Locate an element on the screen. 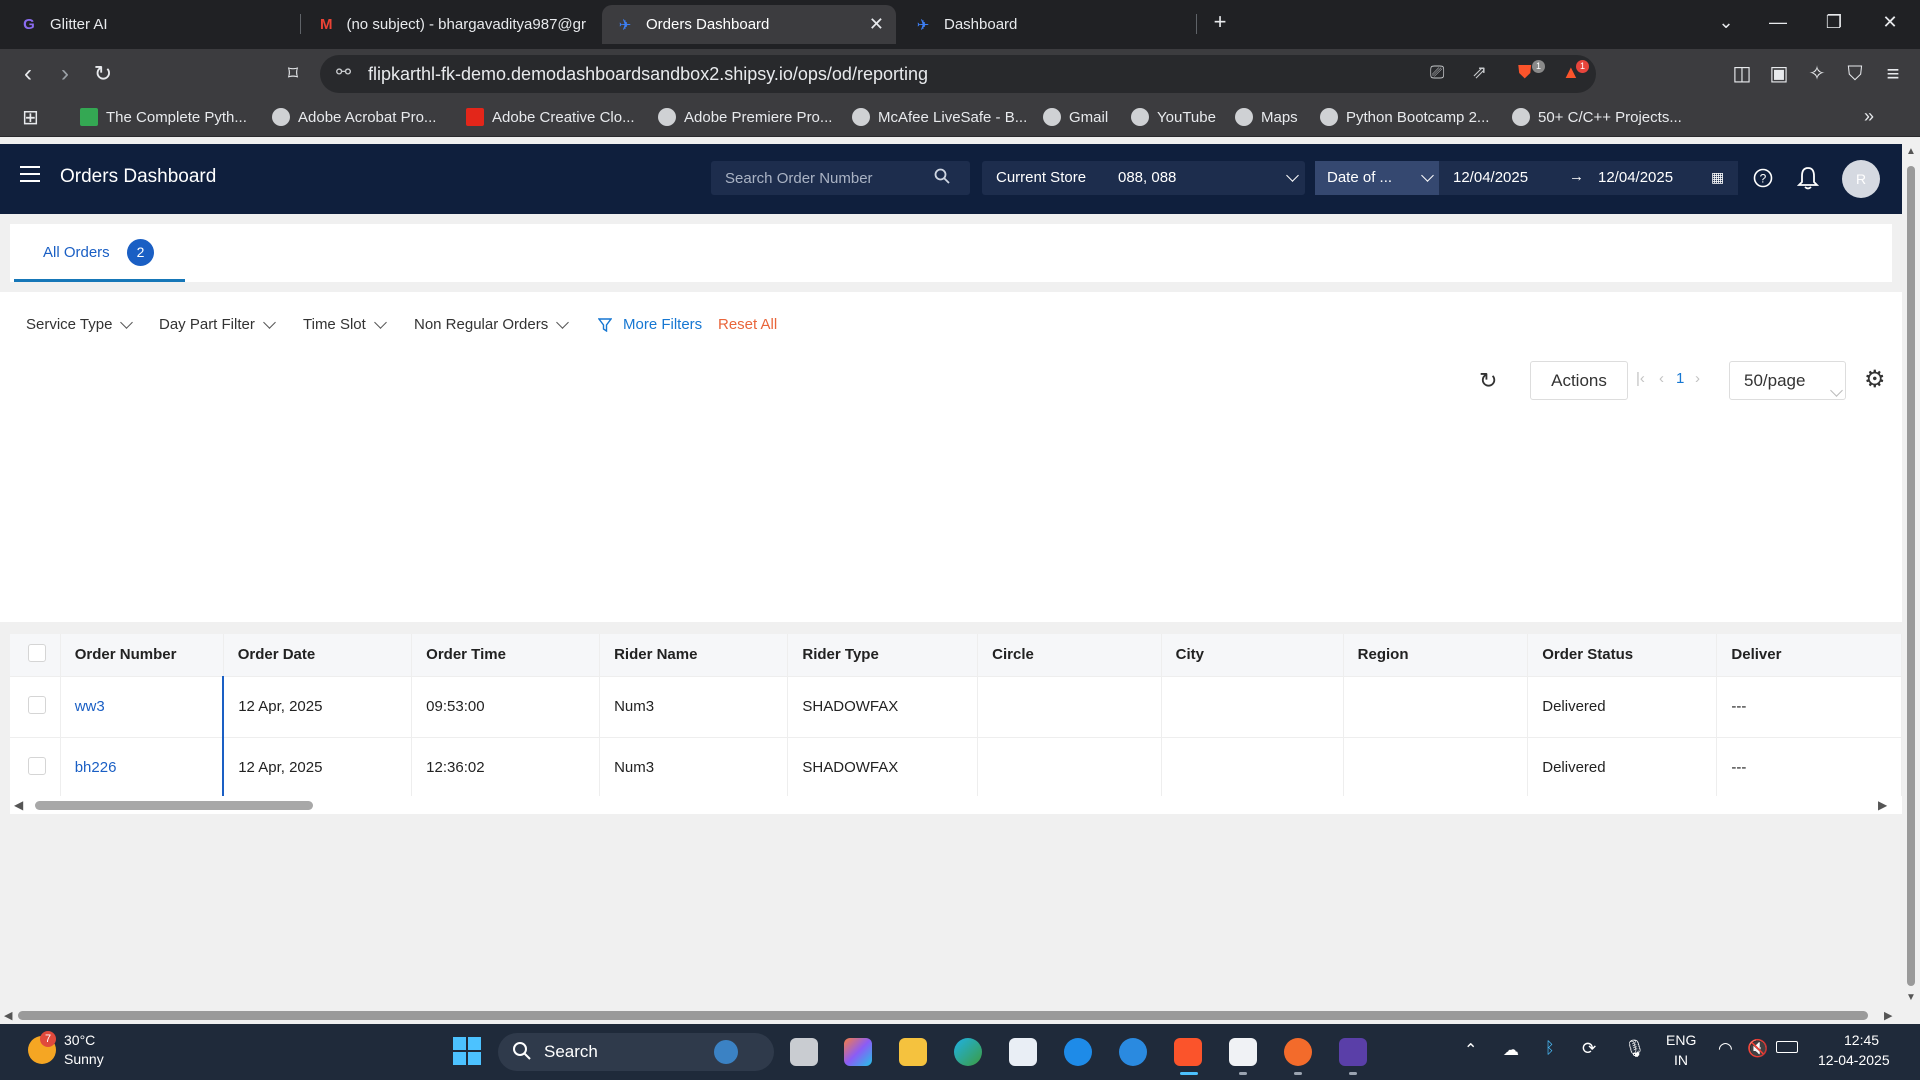  minimize-icon: — is located at coordinates (1778, 22).